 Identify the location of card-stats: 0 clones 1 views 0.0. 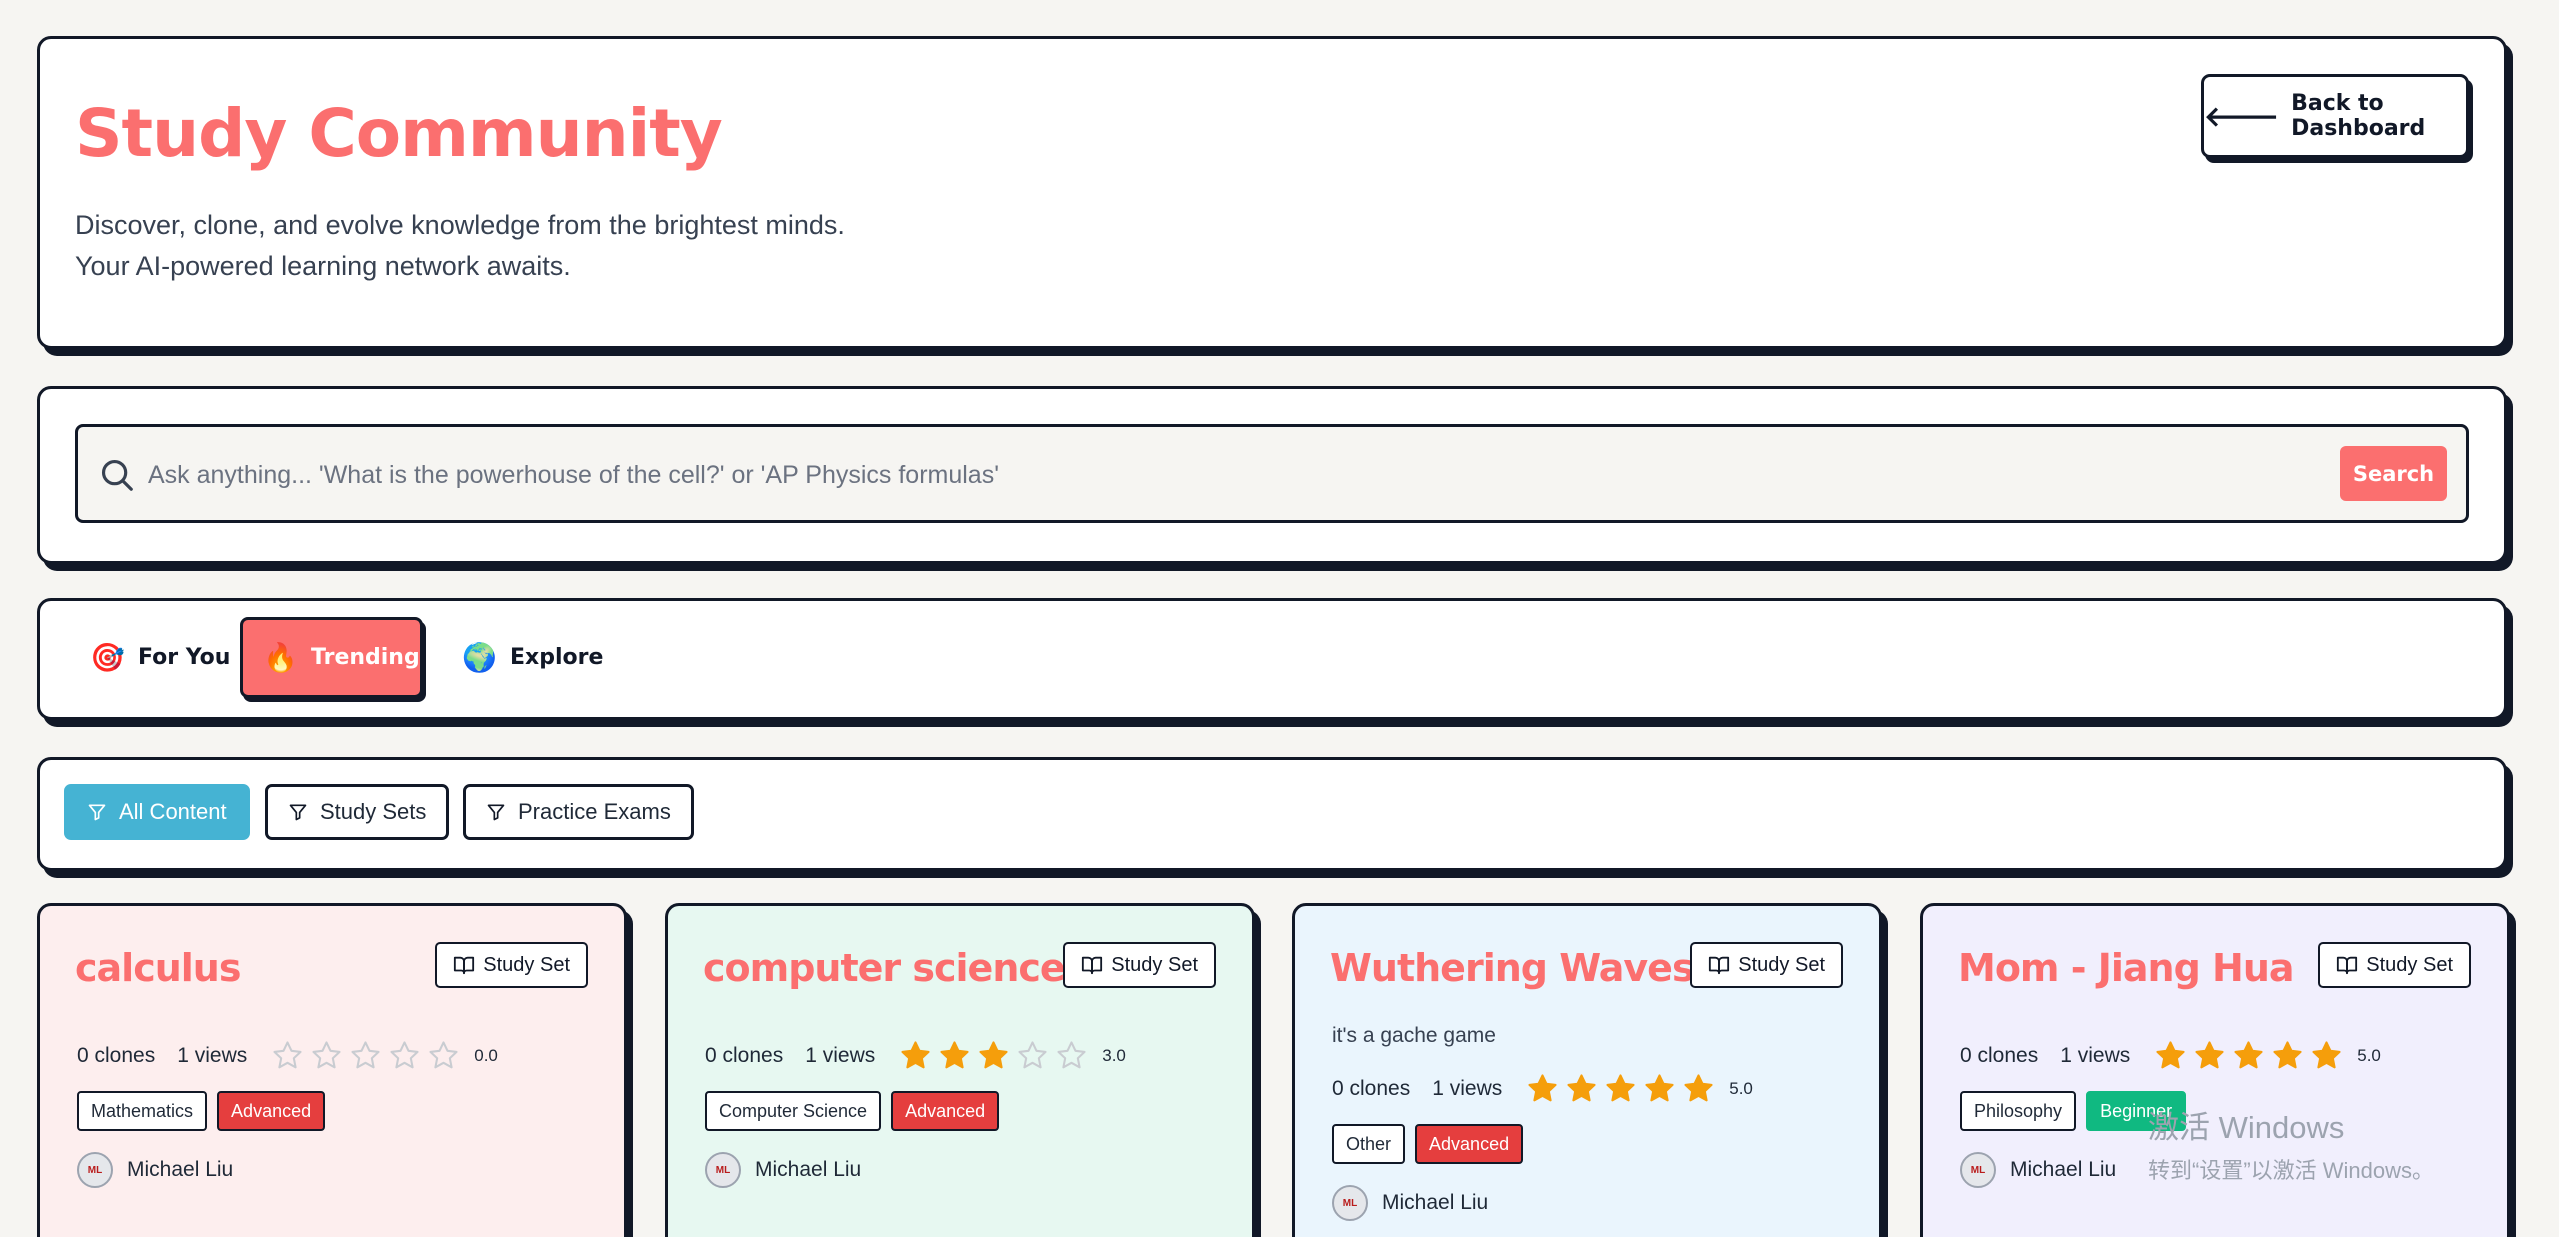
(287, 1055).